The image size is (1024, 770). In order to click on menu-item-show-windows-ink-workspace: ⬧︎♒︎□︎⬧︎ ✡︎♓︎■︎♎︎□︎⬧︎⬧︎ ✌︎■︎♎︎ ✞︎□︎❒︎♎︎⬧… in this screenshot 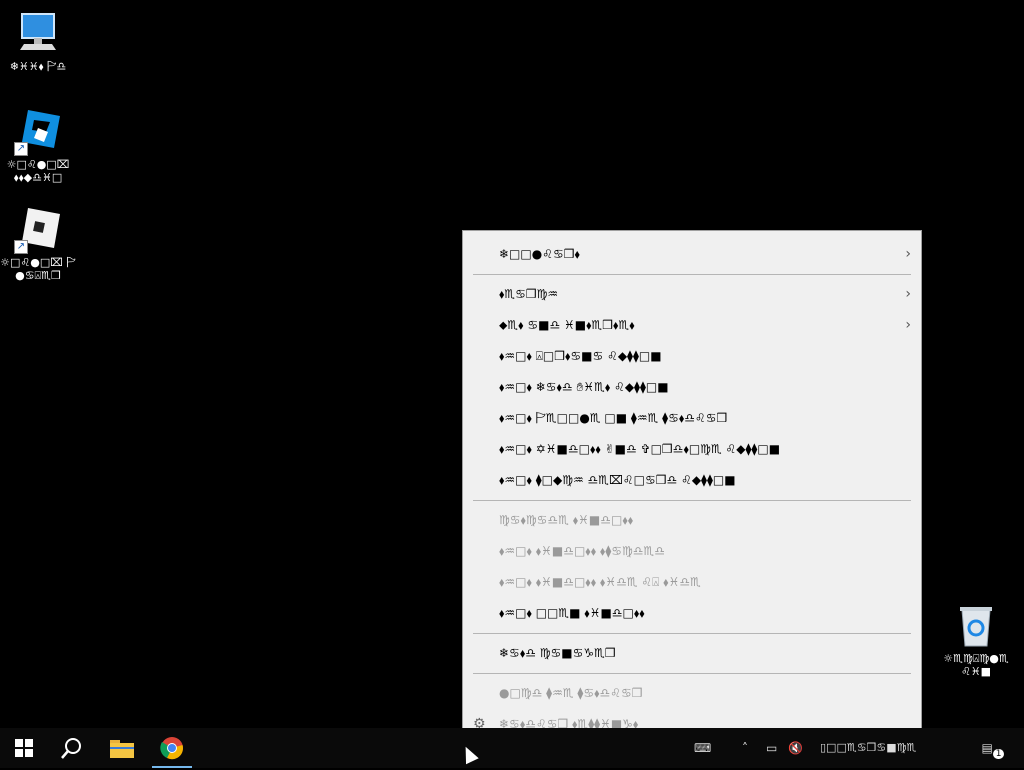, I will do `click(692, 449)`.